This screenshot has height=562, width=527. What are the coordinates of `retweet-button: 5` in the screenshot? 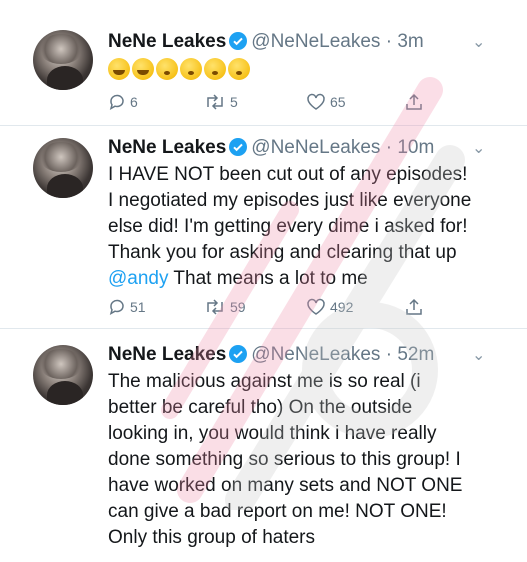 It's located at (221, 102).